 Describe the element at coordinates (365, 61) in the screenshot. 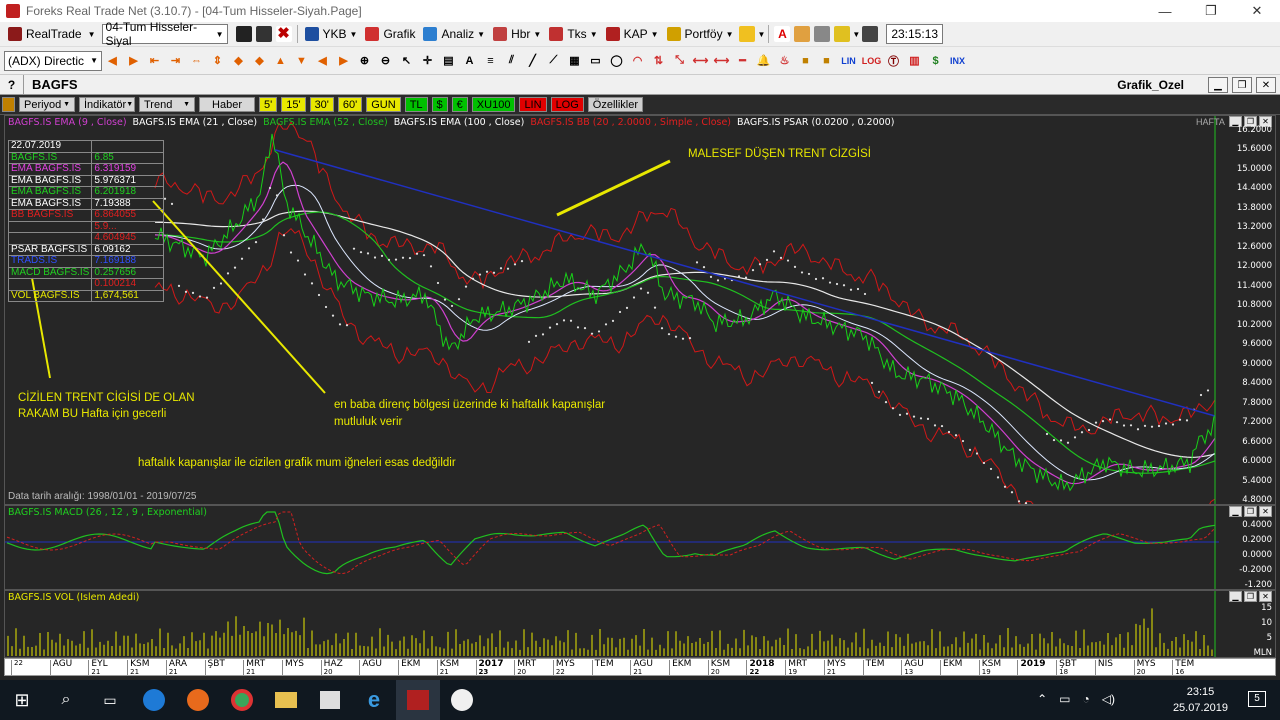

I see `zoom-in-icon: ⊕` at that location.